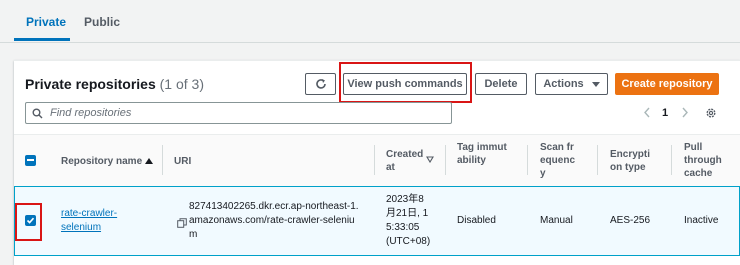  I want to click on refresh-button, so click(320, 84).